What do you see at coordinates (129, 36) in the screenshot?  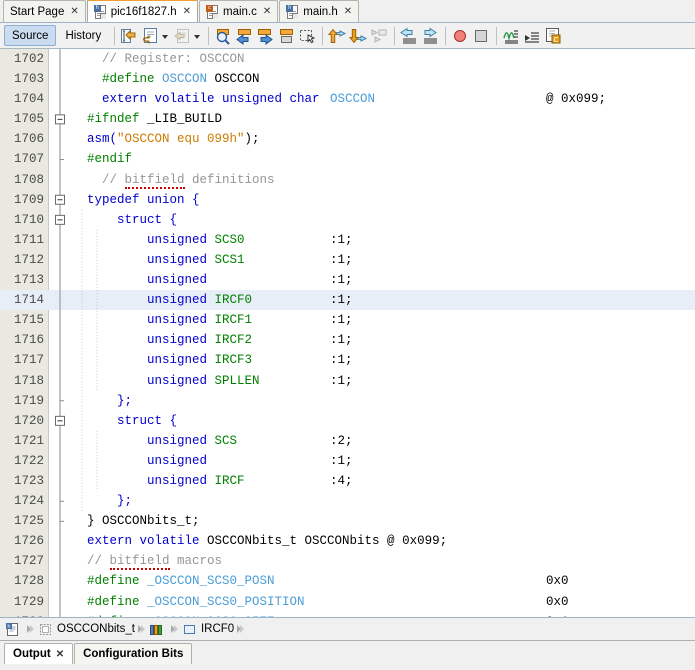 I see `last-edit-icon` at bounding box center [129, 36].